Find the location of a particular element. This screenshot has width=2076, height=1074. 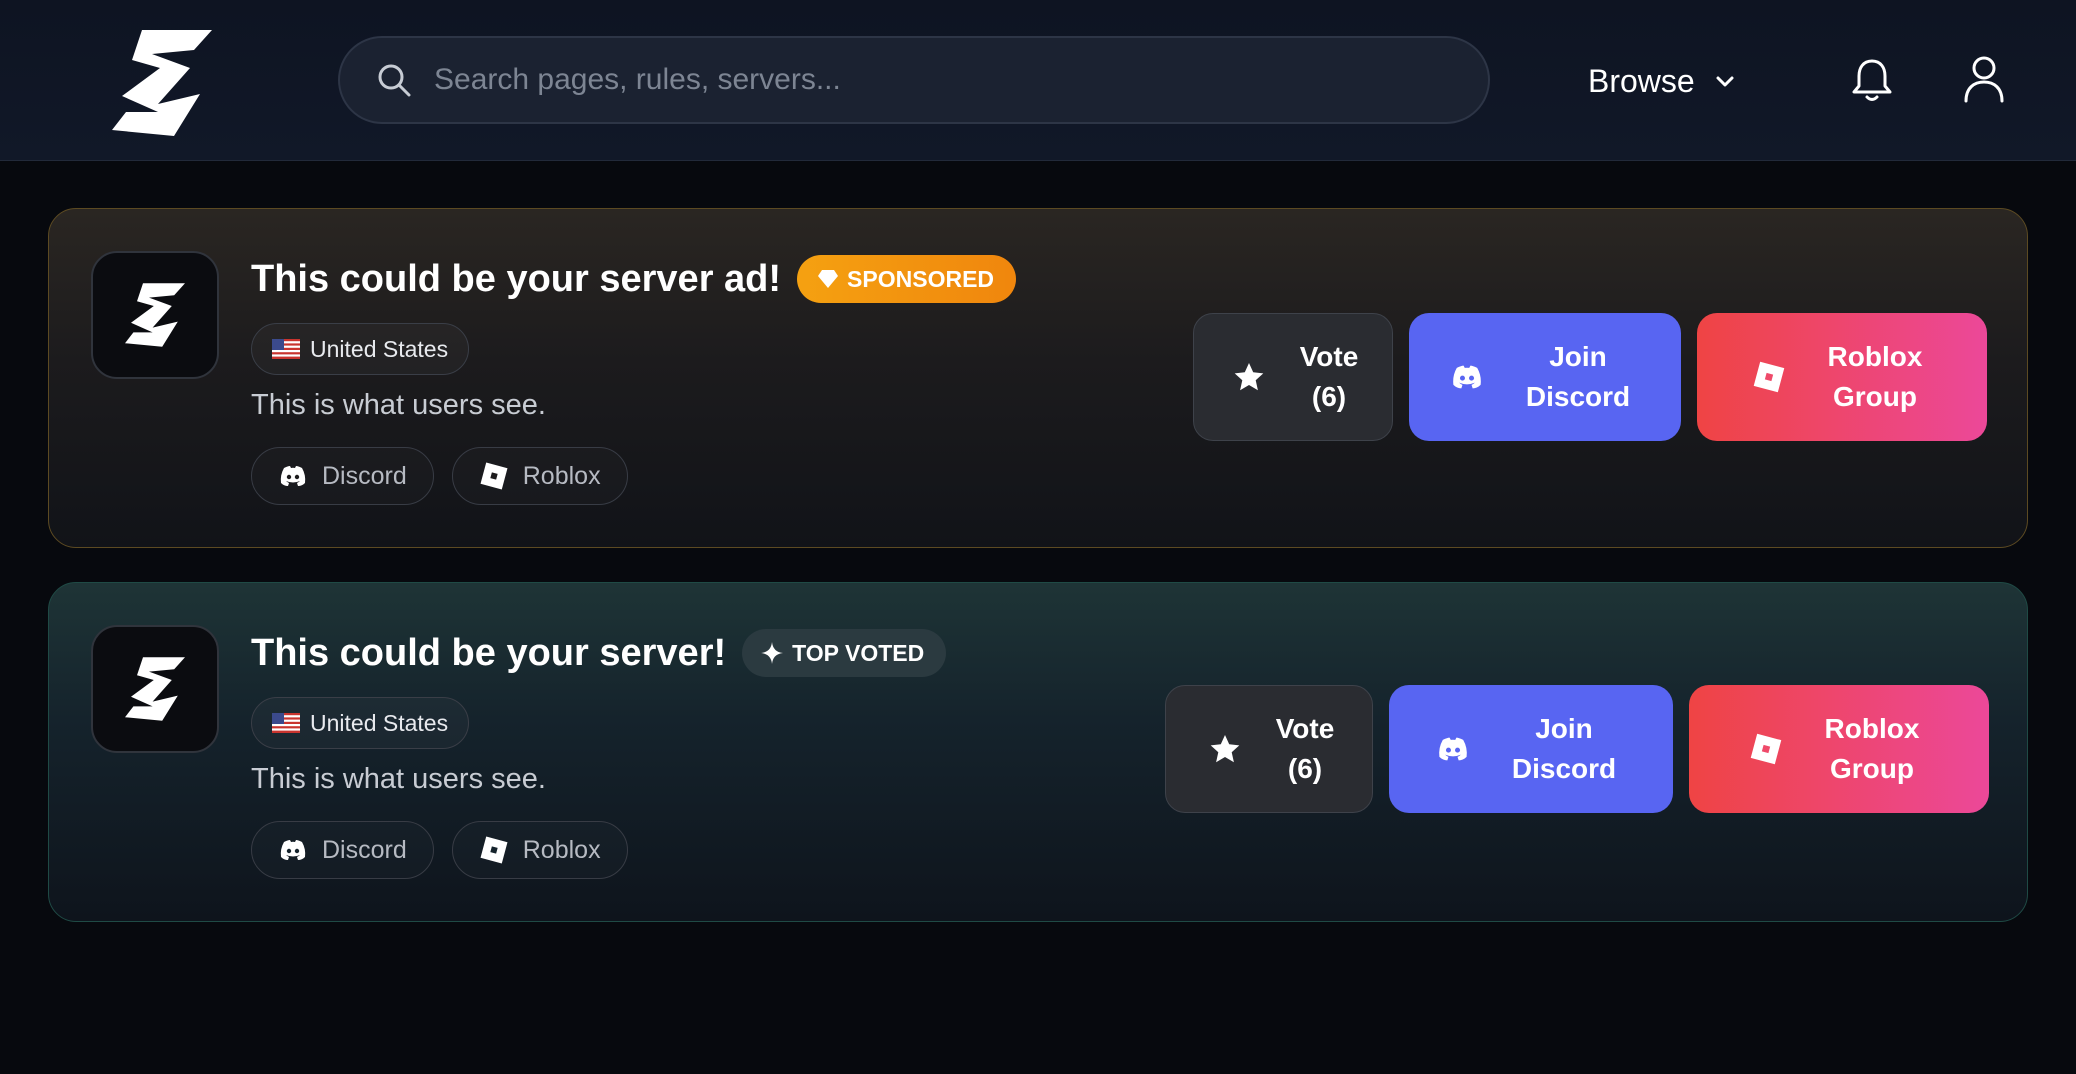

search-icon is located at coordinates (394, 80).